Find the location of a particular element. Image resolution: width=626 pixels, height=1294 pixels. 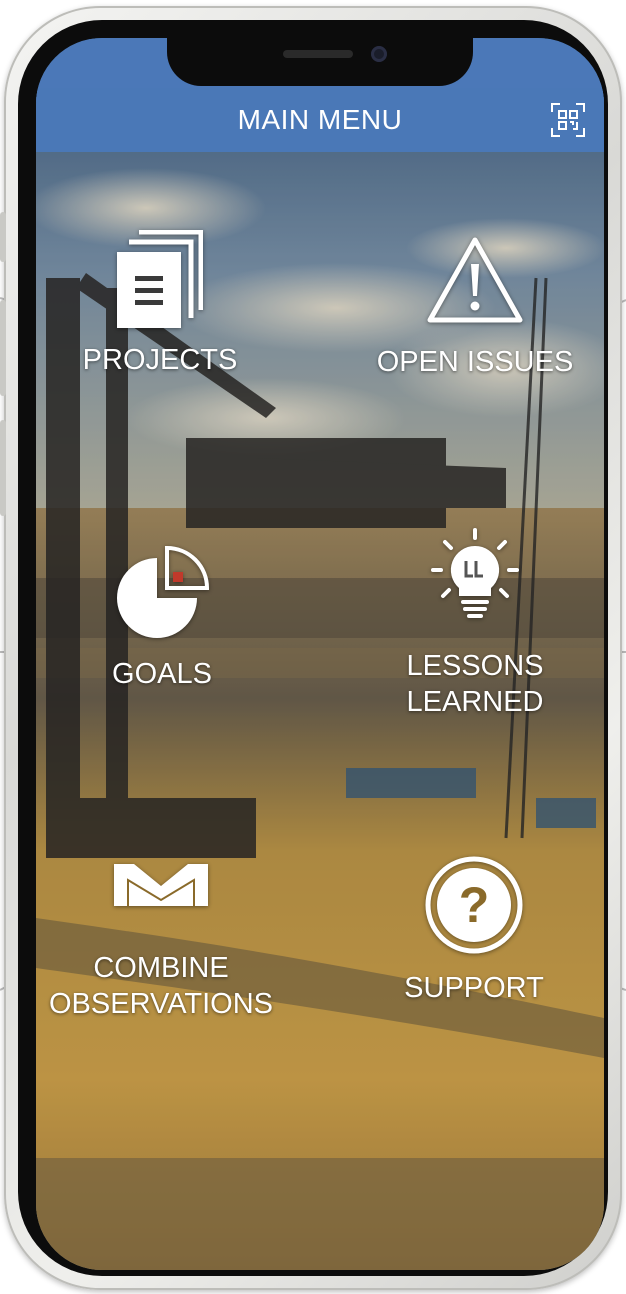

documents-icon is located at coordinates (160, 279).